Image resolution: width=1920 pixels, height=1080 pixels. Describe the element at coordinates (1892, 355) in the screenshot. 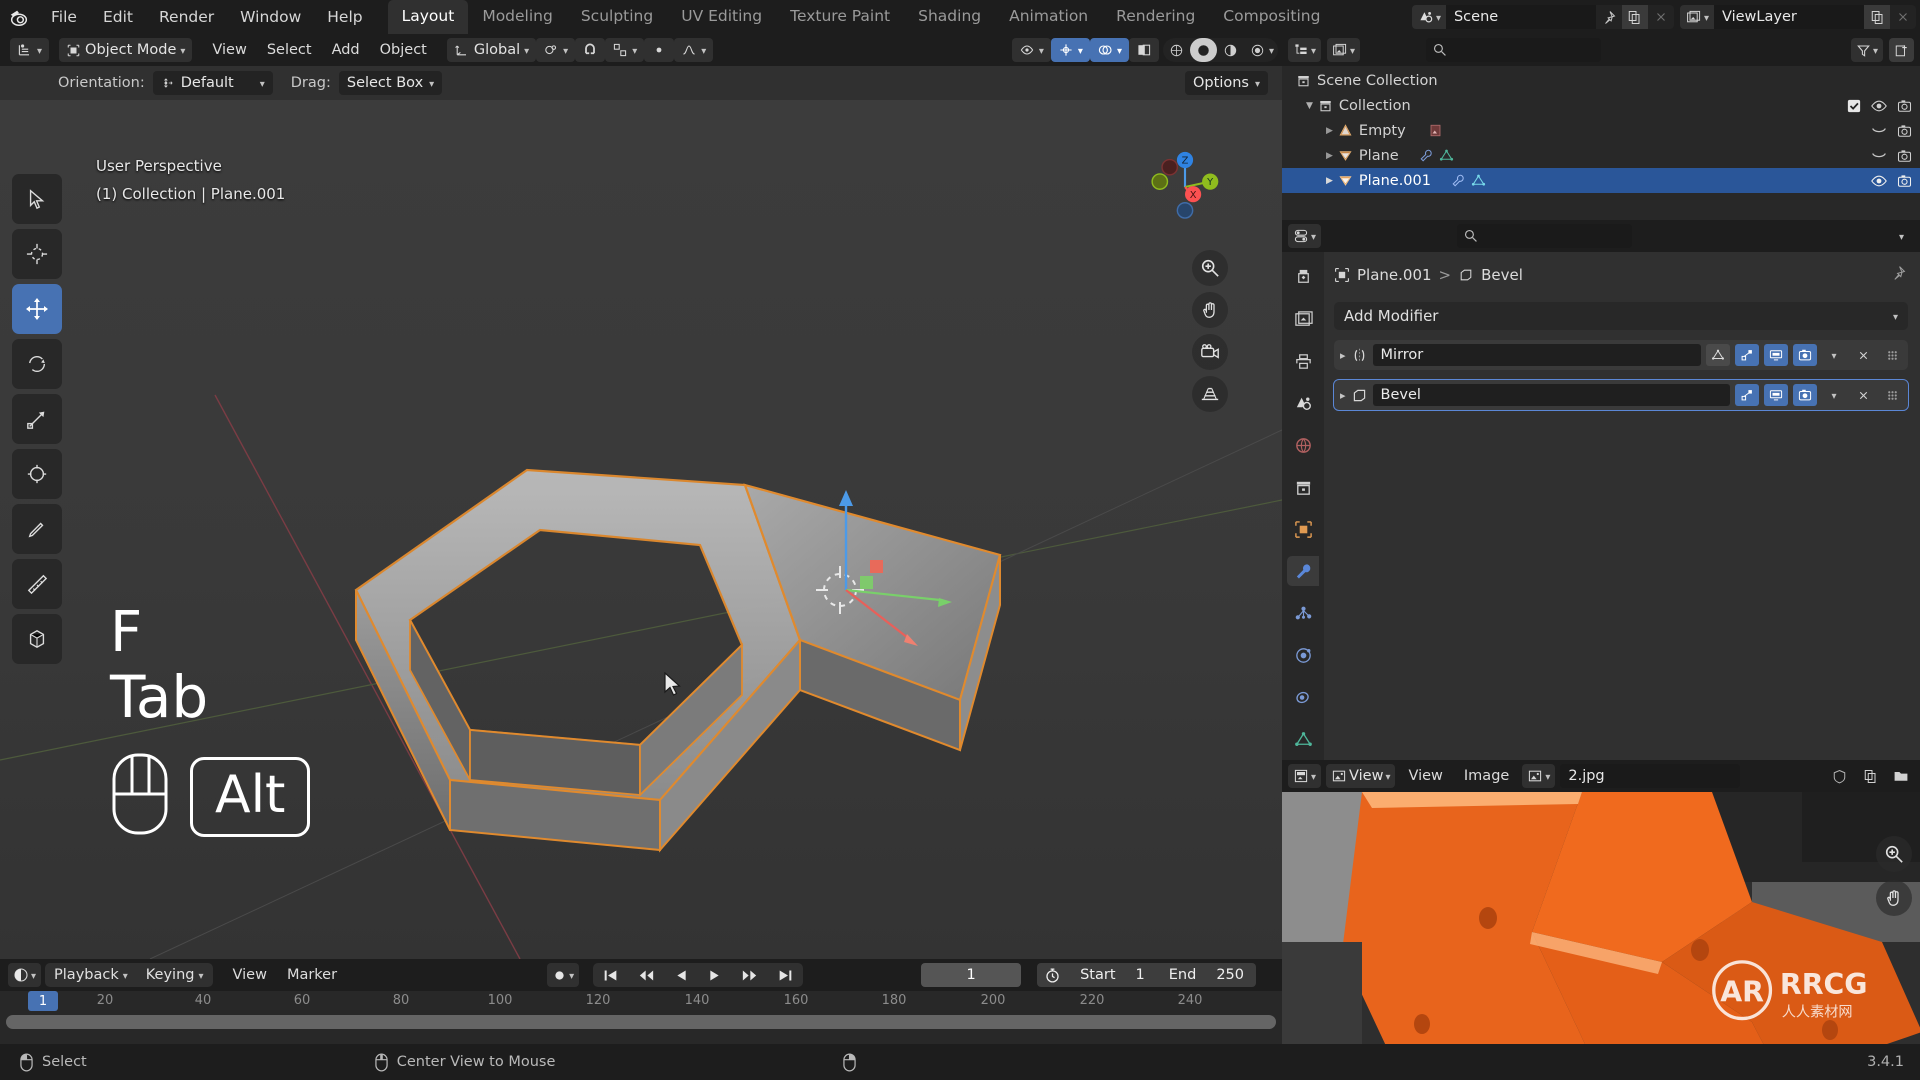

I see `modifier-grip-mirror` at that location.